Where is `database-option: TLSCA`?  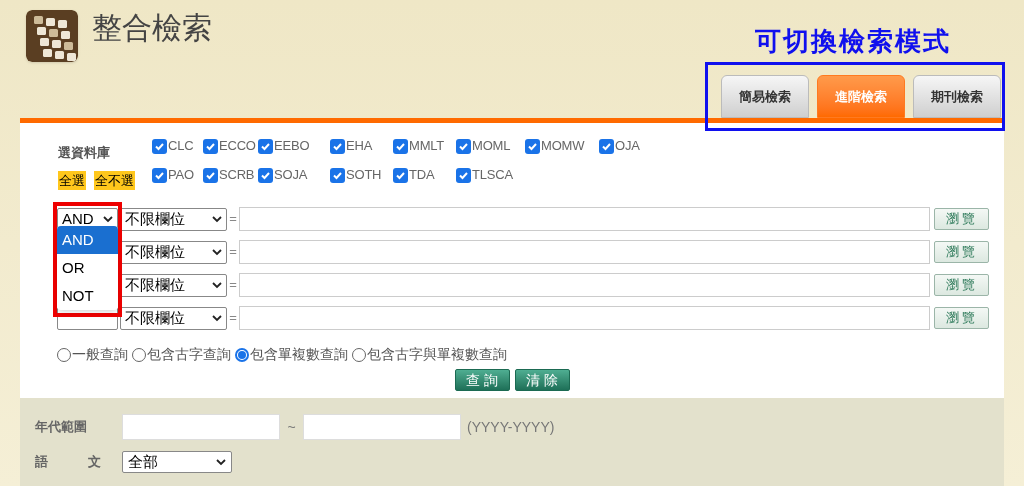 database-option: TLSCA is located at coordinates (492, 175).